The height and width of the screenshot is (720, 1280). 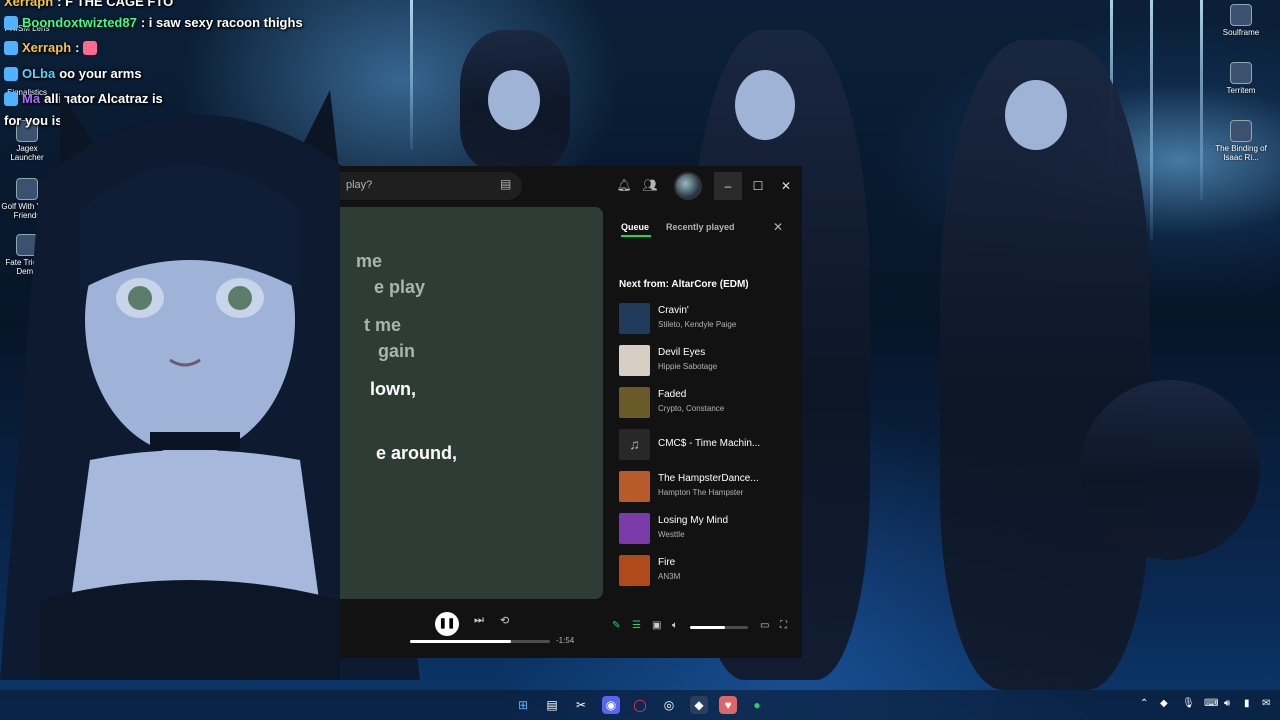 What do you see at coordinates (671, 534) in the screenshot?
I see `track-artist: Westtle` at bounding box center [671, 534].